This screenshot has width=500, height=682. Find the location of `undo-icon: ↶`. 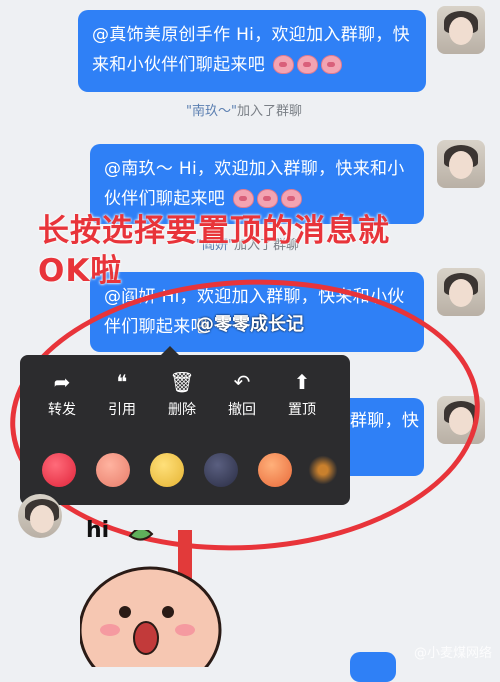

undo-icon: ↶ is located at coordinates (242, 382).